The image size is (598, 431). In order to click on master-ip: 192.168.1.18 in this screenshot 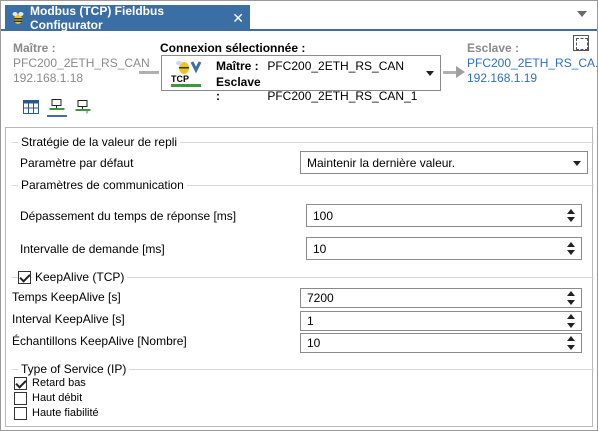, I will do `click(48, 78)`.